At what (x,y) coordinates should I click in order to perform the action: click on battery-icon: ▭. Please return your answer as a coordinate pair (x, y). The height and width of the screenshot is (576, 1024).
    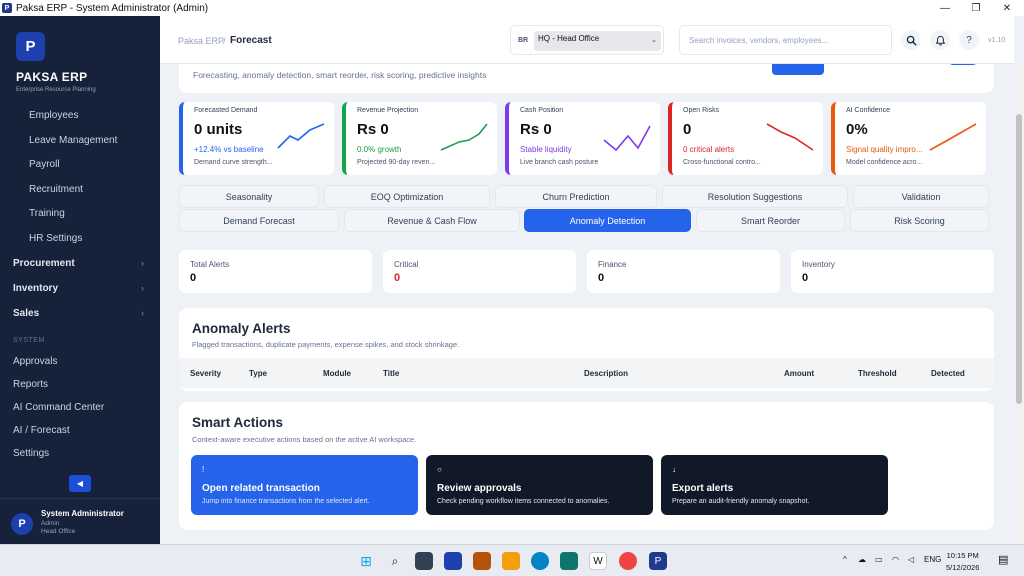
    Looking at the image, I should click on (879, 559).